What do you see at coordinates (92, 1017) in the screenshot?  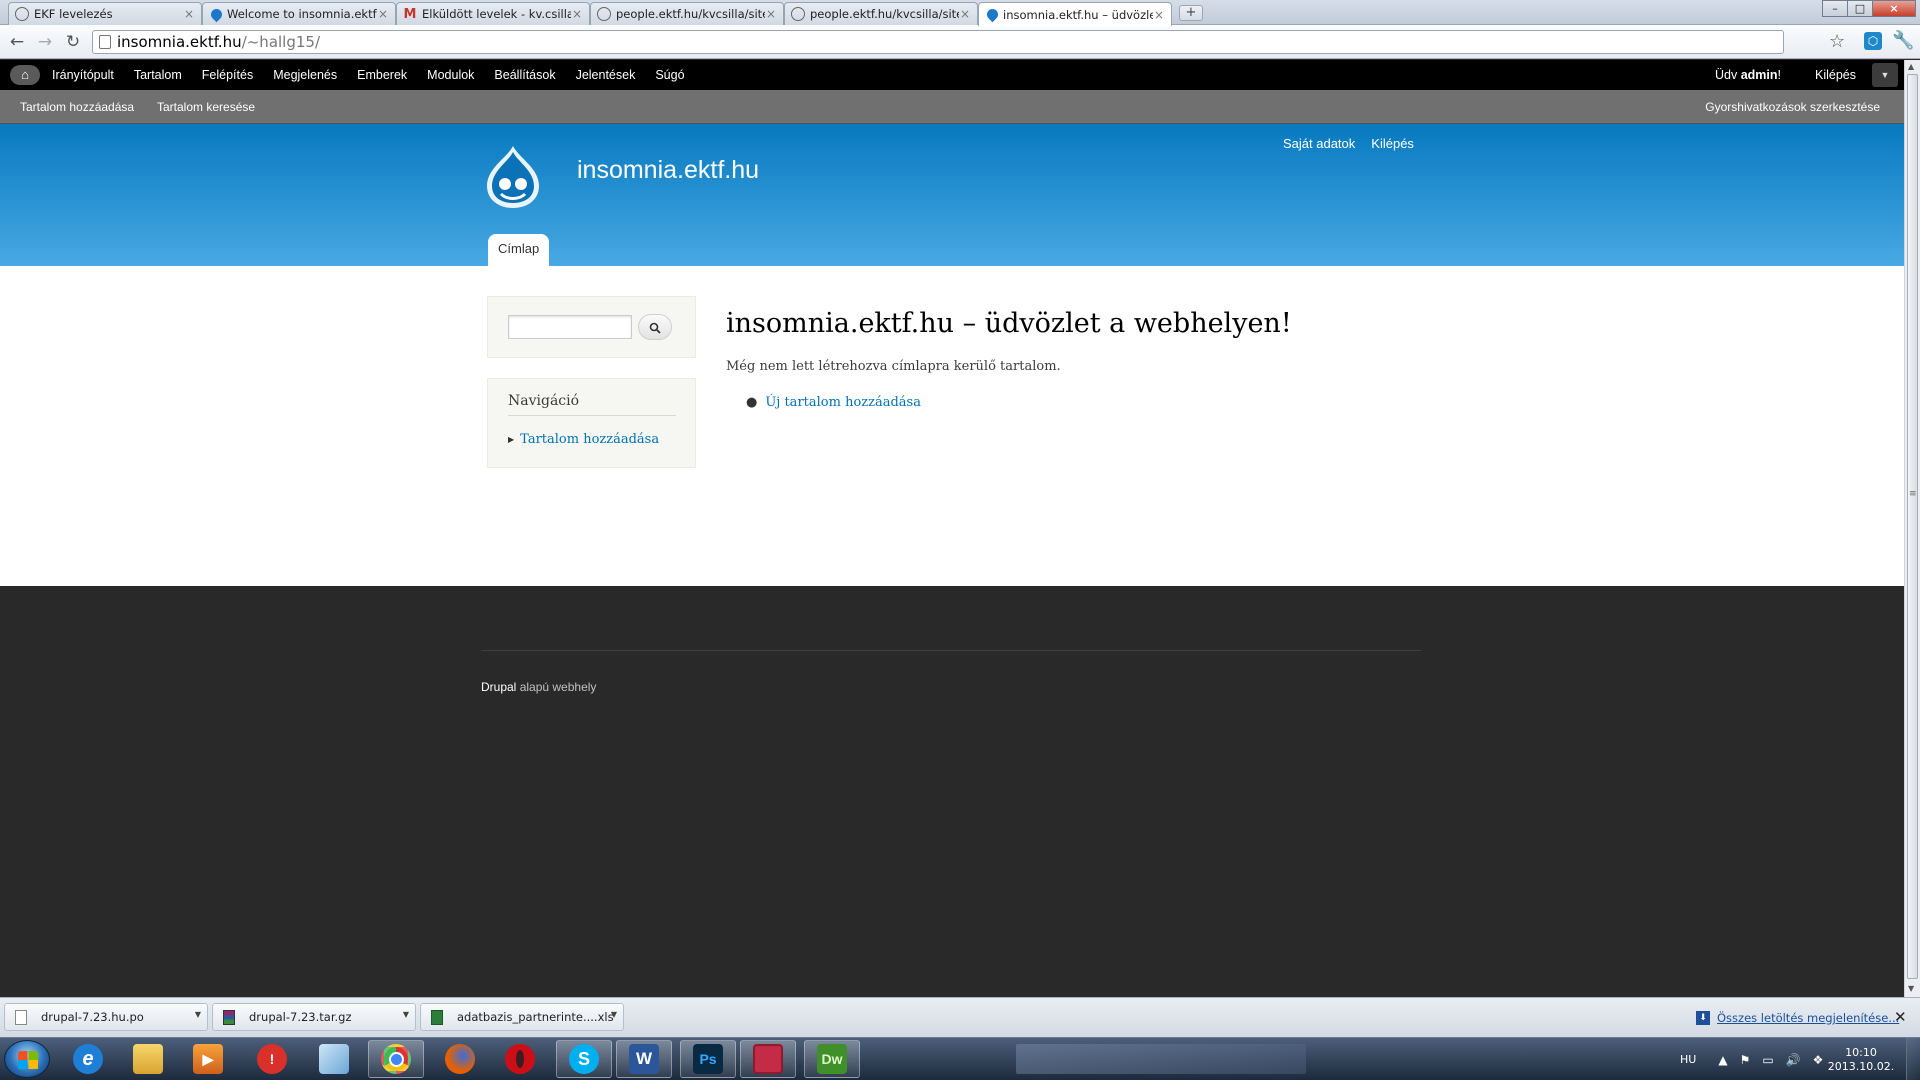 I see `download-filename: drupal-7.23.hu.po` at bounding box center [92, 1017].